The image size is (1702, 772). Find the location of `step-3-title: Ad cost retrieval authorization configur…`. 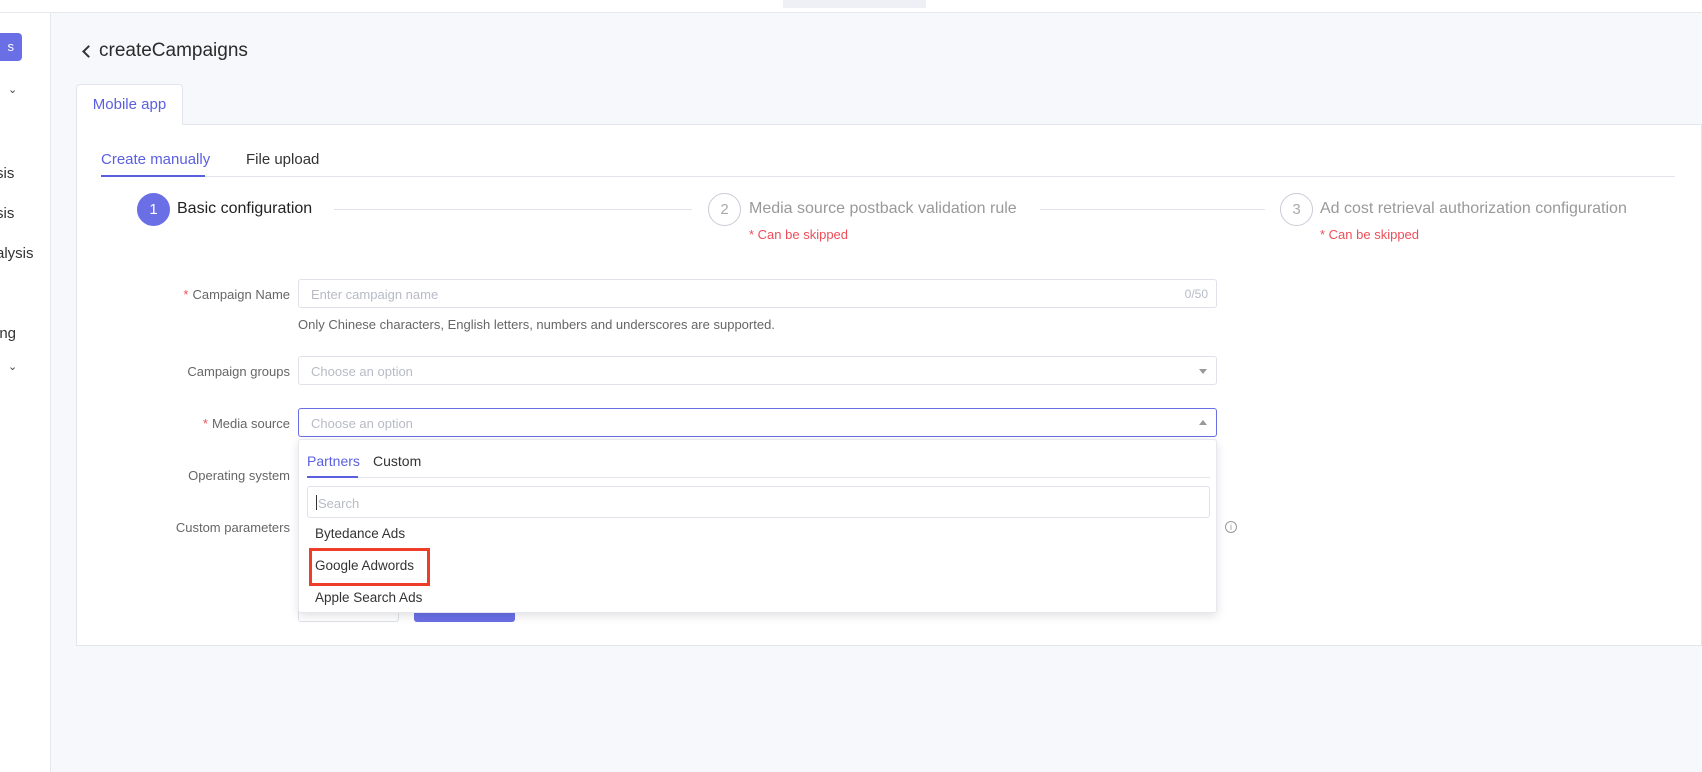

step-3-title: Ad cost retrieval authorization configur… is located at coordinates (1473, 208).